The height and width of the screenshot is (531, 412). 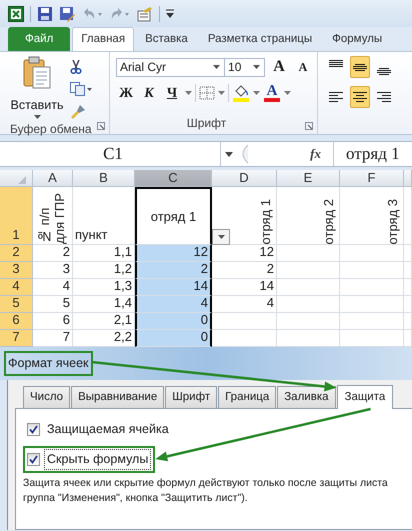 I want to click on checkbox-label: Скрыть формулы, so click(x=98, y=459).